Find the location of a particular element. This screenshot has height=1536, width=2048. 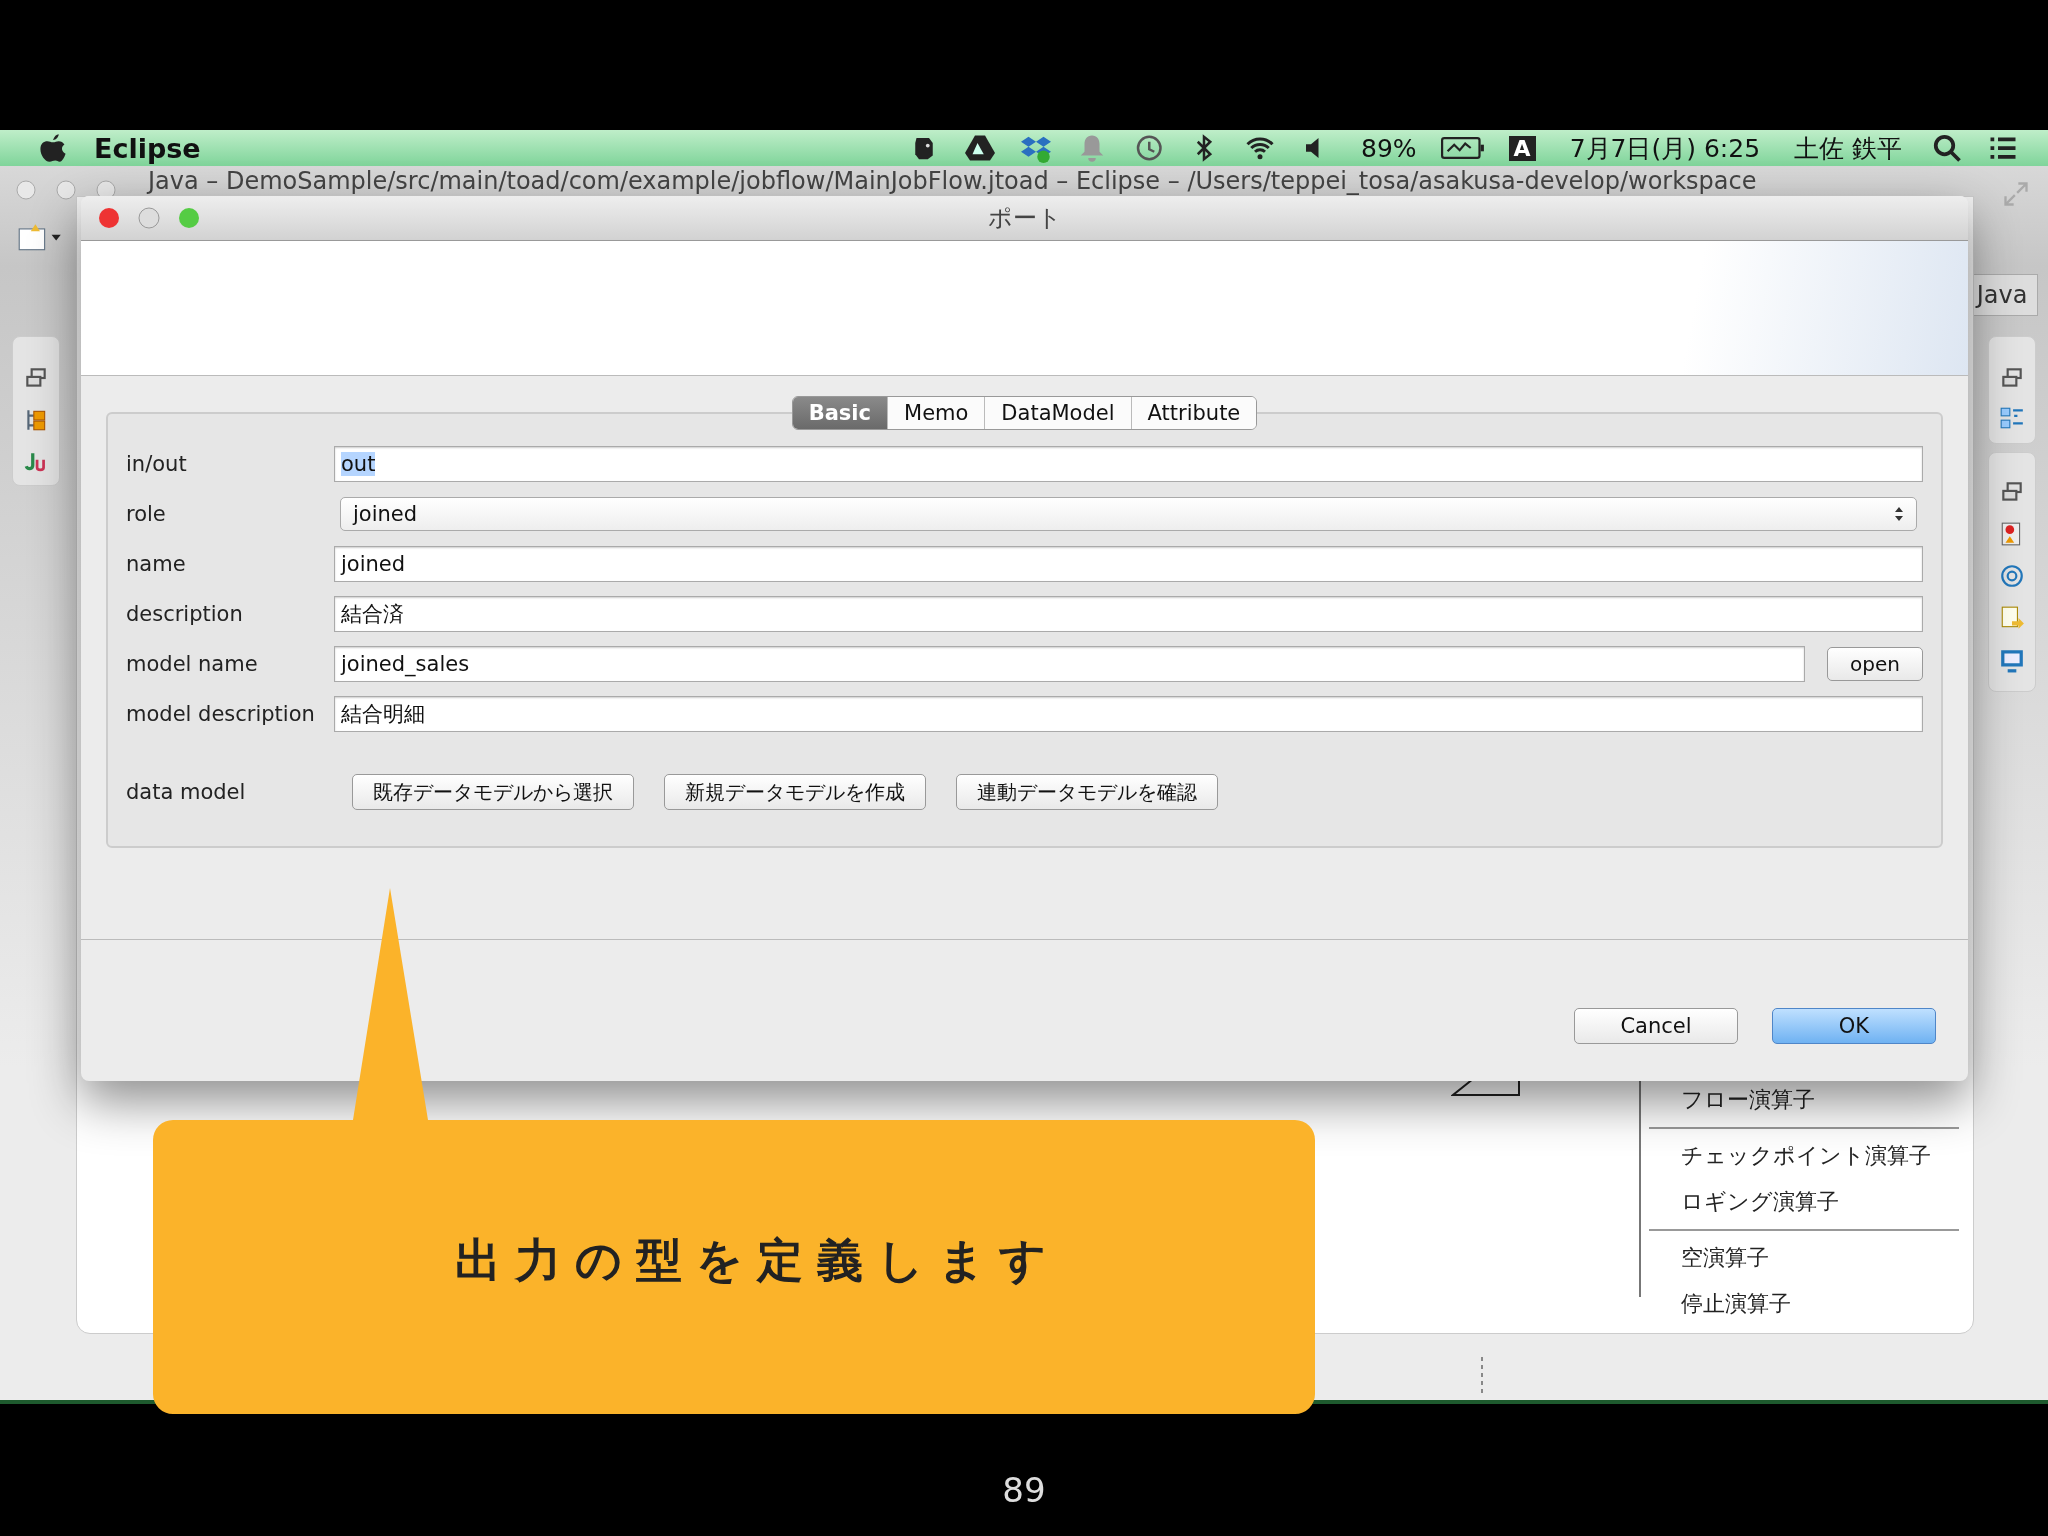

palette-item: ロギング演算子 is located at coordinates (1804, 1202).